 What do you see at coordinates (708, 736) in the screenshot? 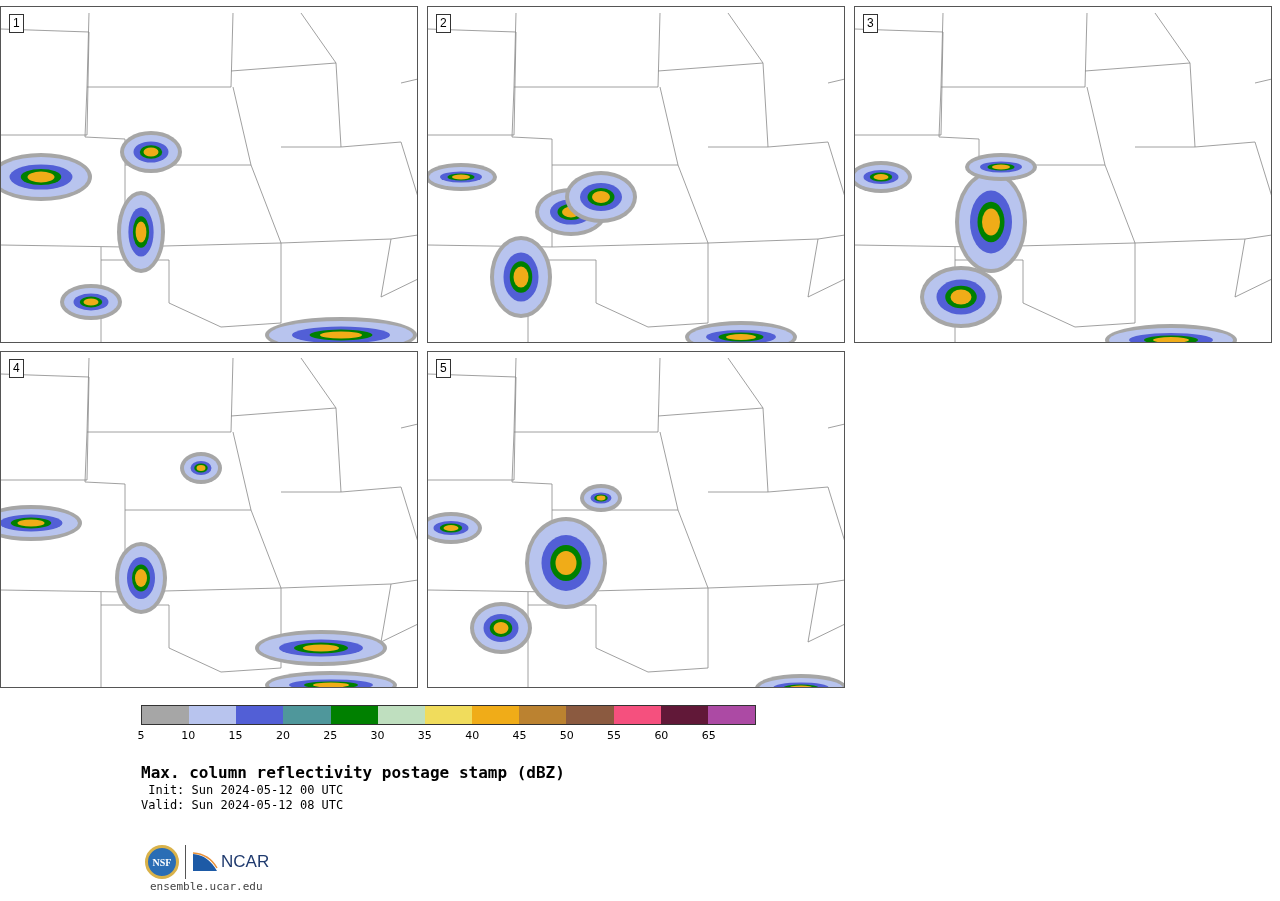
I see `colorbar-tick-label: 65` at bounding box center [708, 736].